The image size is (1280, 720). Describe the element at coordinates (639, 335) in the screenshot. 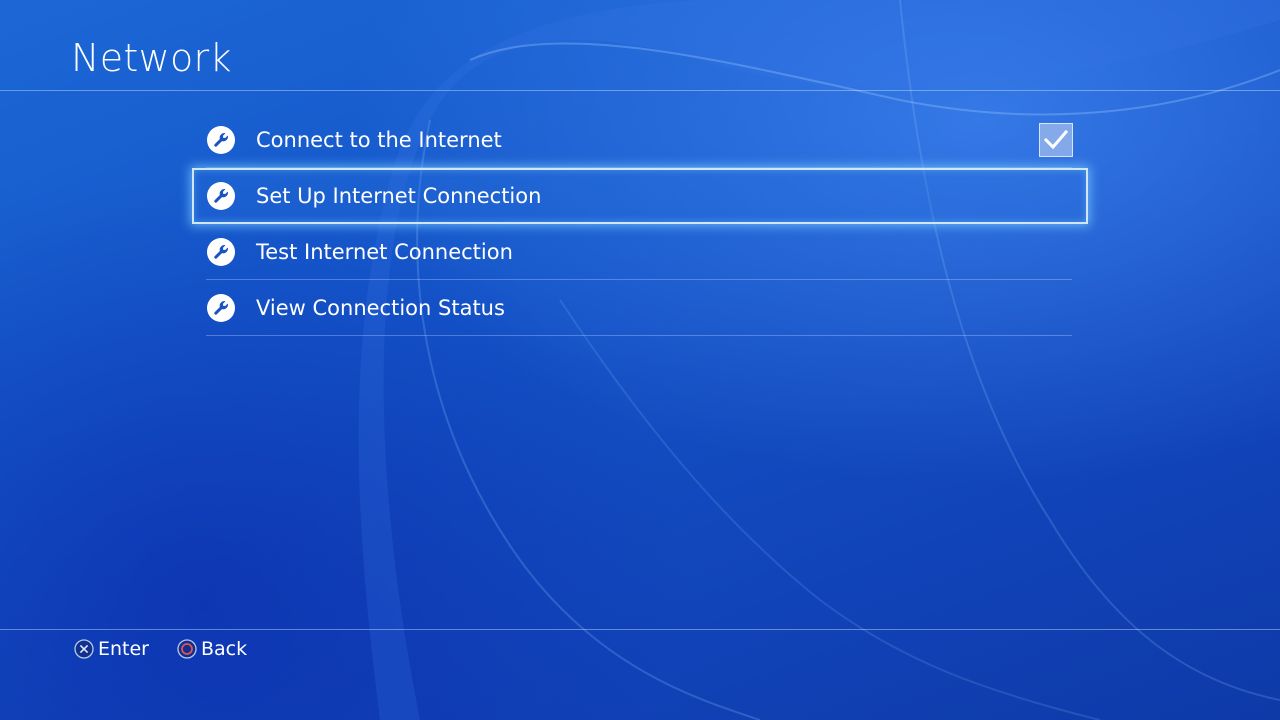

I see `row-divider` at that location.